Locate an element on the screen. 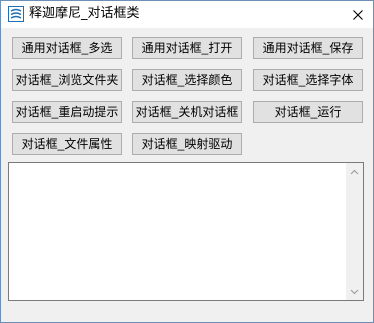 The height and width of the screenshot is (323, 374). common-dialog-save-button: 通用对话框_保存 is located at coordinates (308, 48).